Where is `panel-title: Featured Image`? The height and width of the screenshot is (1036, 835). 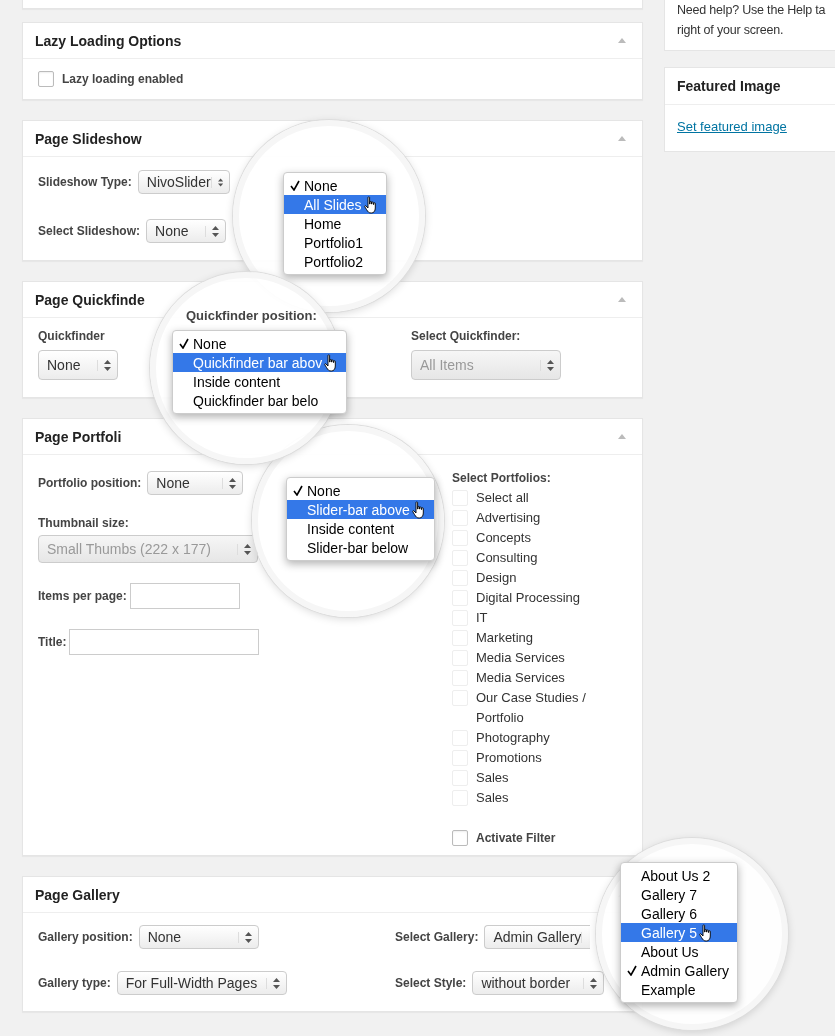 panel-title: Featured Image is located at coordinates (729, 86).